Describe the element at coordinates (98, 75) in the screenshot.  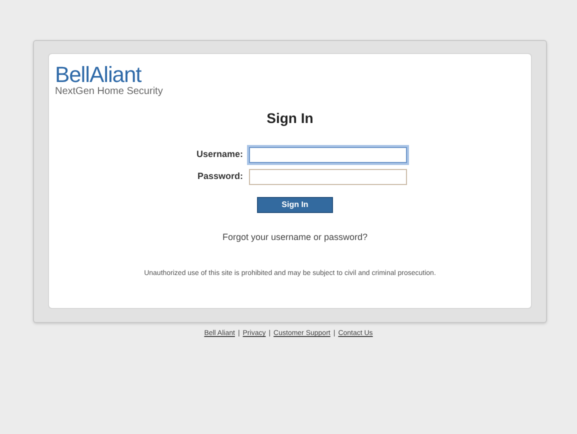
I see `logo-wordmark: BellAliant` at that location.